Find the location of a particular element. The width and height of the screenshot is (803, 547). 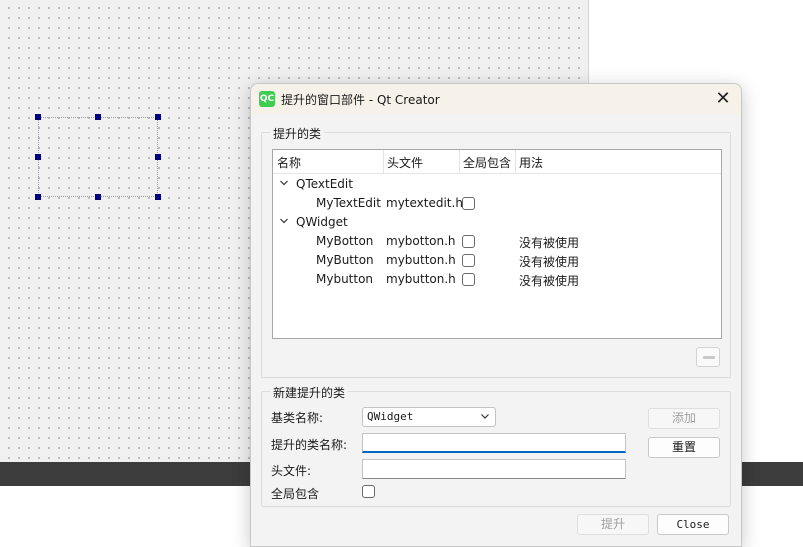

header-file: mybotton.h is located at coordinates (421, 241).